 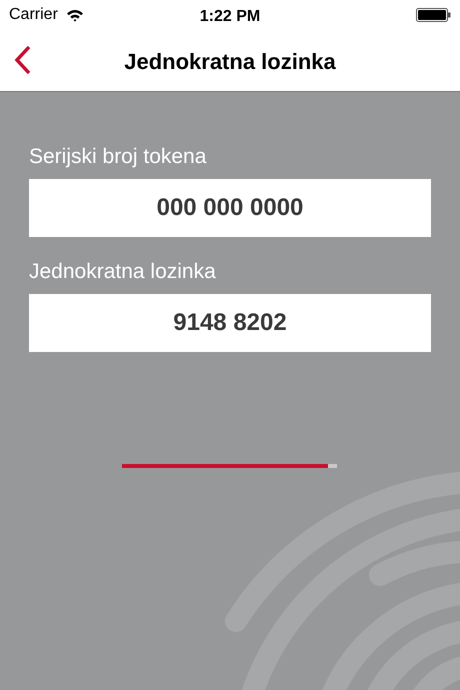 What do you see at coordinates (118, 157) in the screenshot?
I see `field-label: Serijski broj tokena` at bounding box center [118, 157].